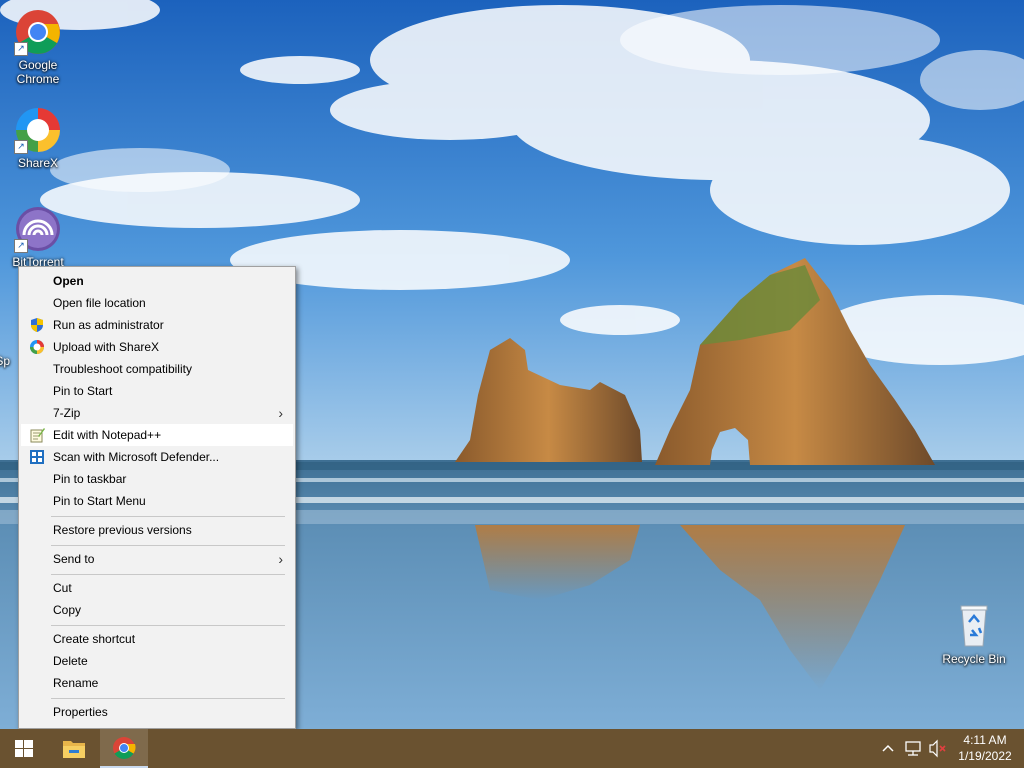  I want to click on menu-item-troubleshoot-compatibility: Troubleshoot compatibility, so click(157, 369).